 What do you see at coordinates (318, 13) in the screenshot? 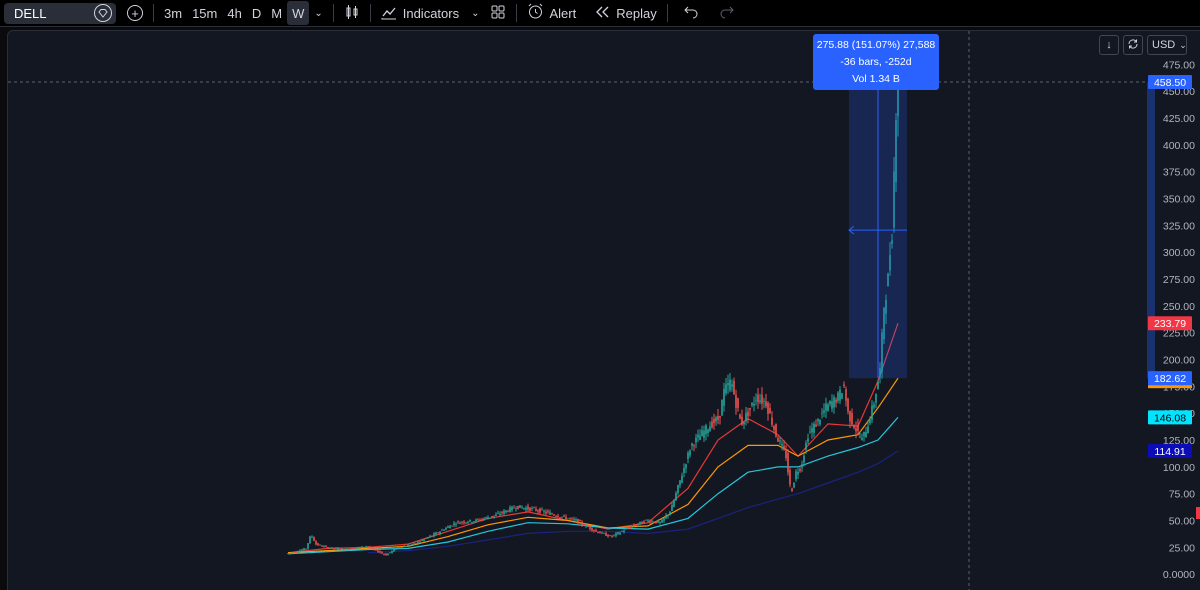
I see `timeframe-dropdown-button: ⌄` at bounding box center [318, 13].